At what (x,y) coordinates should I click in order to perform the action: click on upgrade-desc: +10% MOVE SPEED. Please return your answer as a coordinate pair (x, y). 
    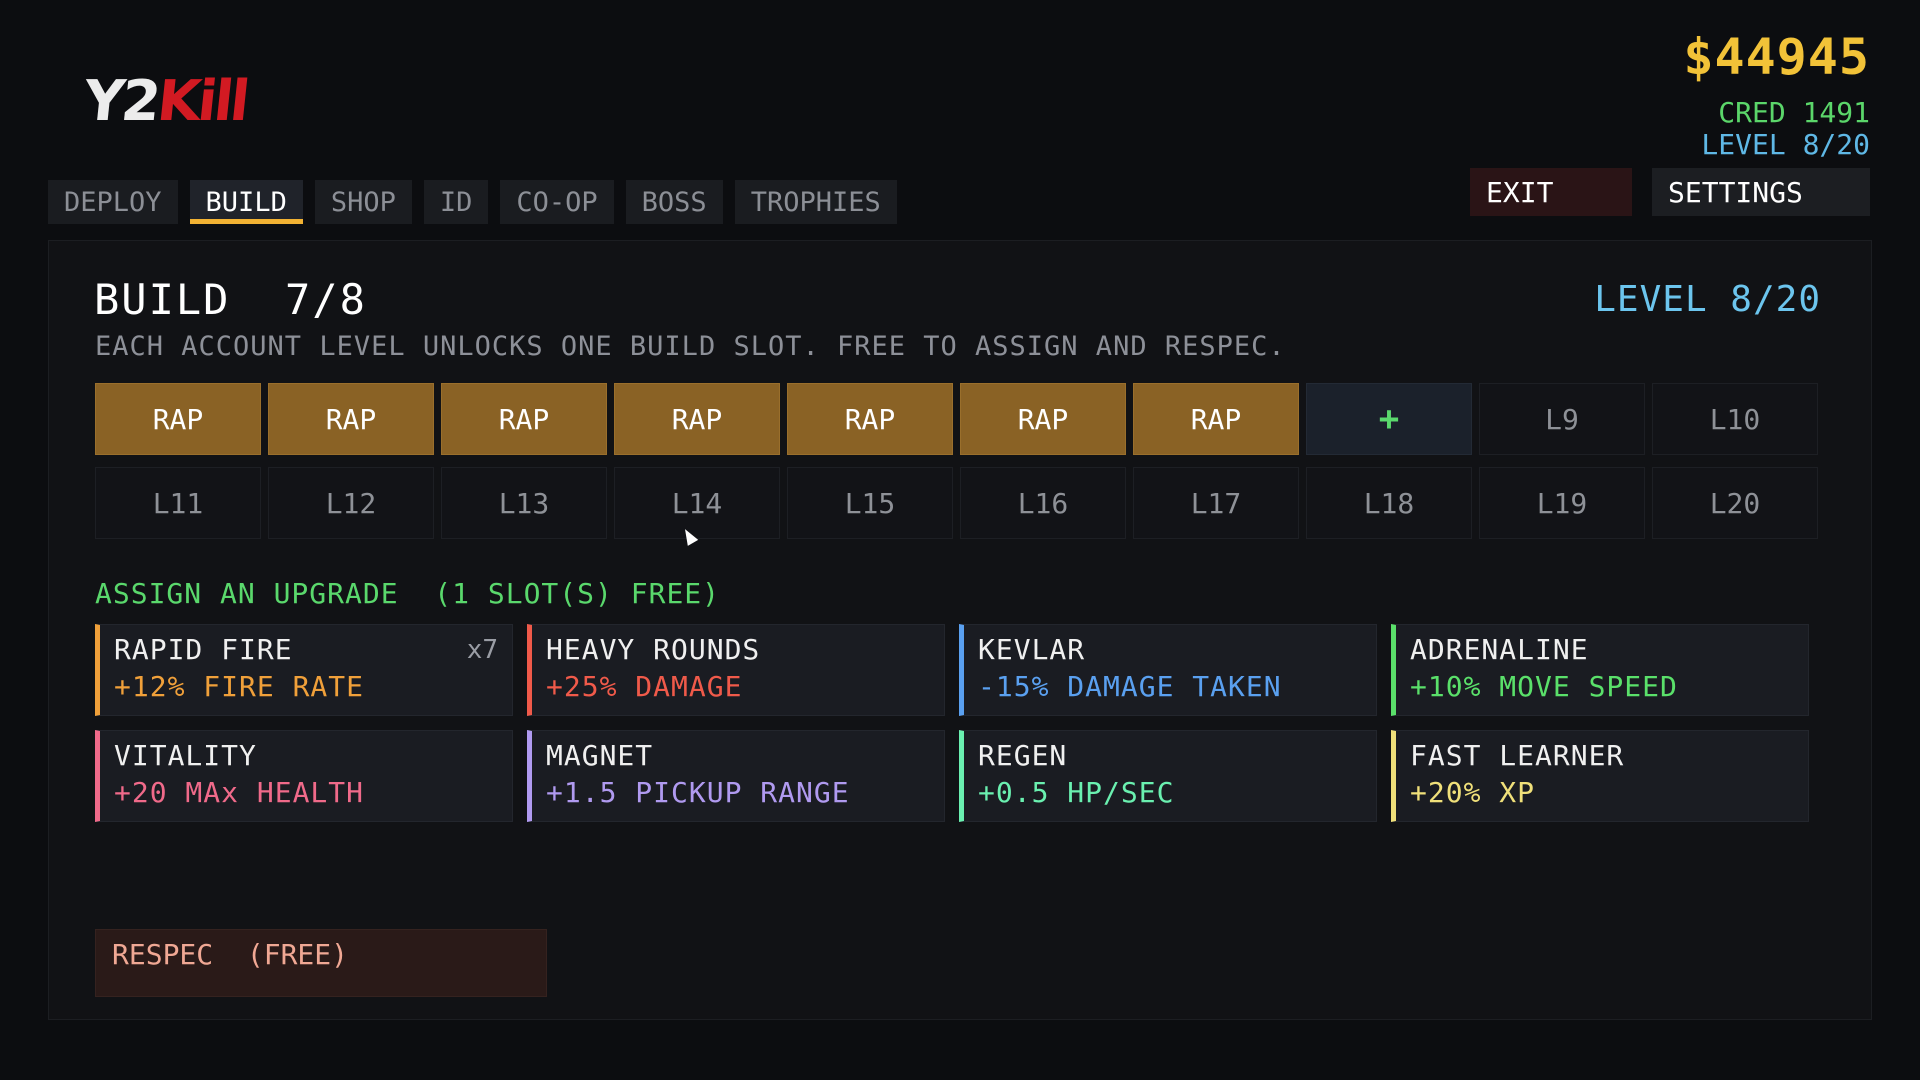
    Looking at the image, I should click on (1544, 686).